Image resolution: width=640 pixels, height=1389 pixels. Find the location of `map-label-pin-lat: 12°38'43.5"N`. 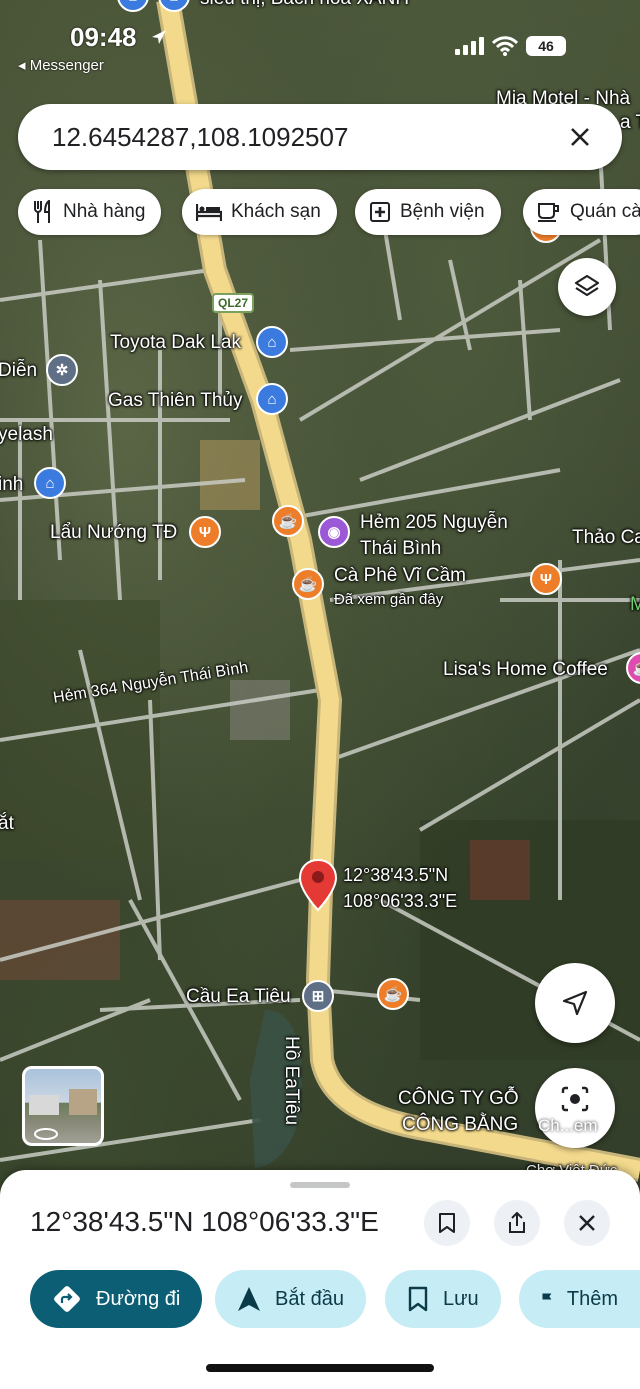

map-label-pin-lat: 12°38'43.5"N is located at coordinates (396, 875).